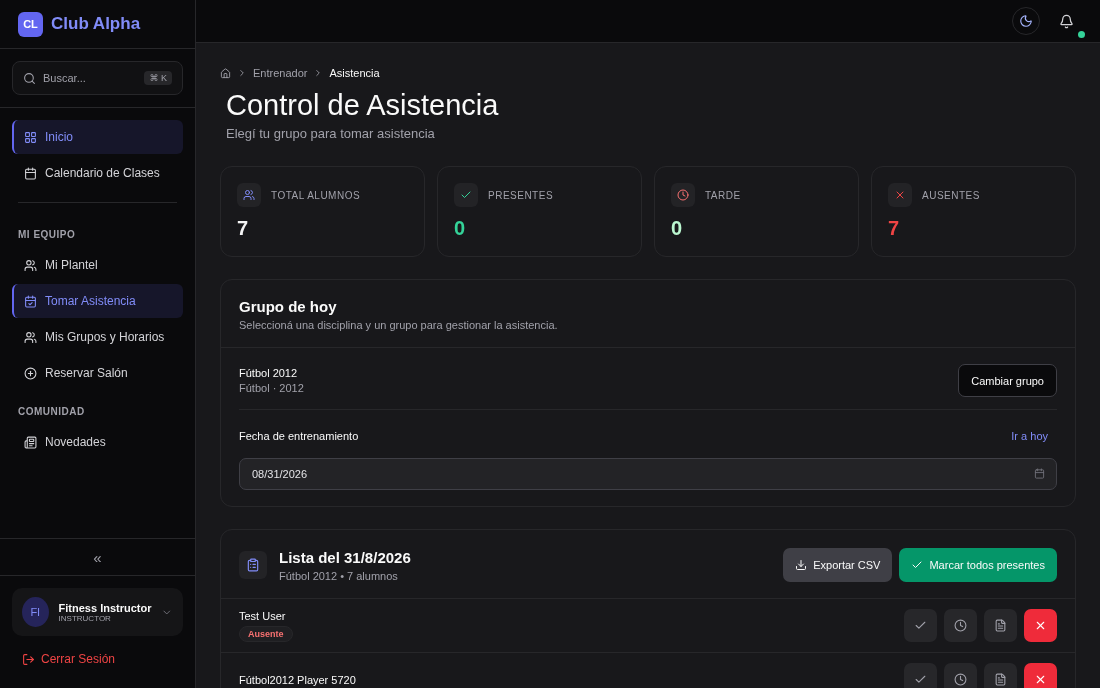 The height and width of the screenshot is (688, 1100). What do you see at coordinates (97, 373) in the screenshot?
I see `nav-item: Reservar Salón` at bounding box center [97, 373].